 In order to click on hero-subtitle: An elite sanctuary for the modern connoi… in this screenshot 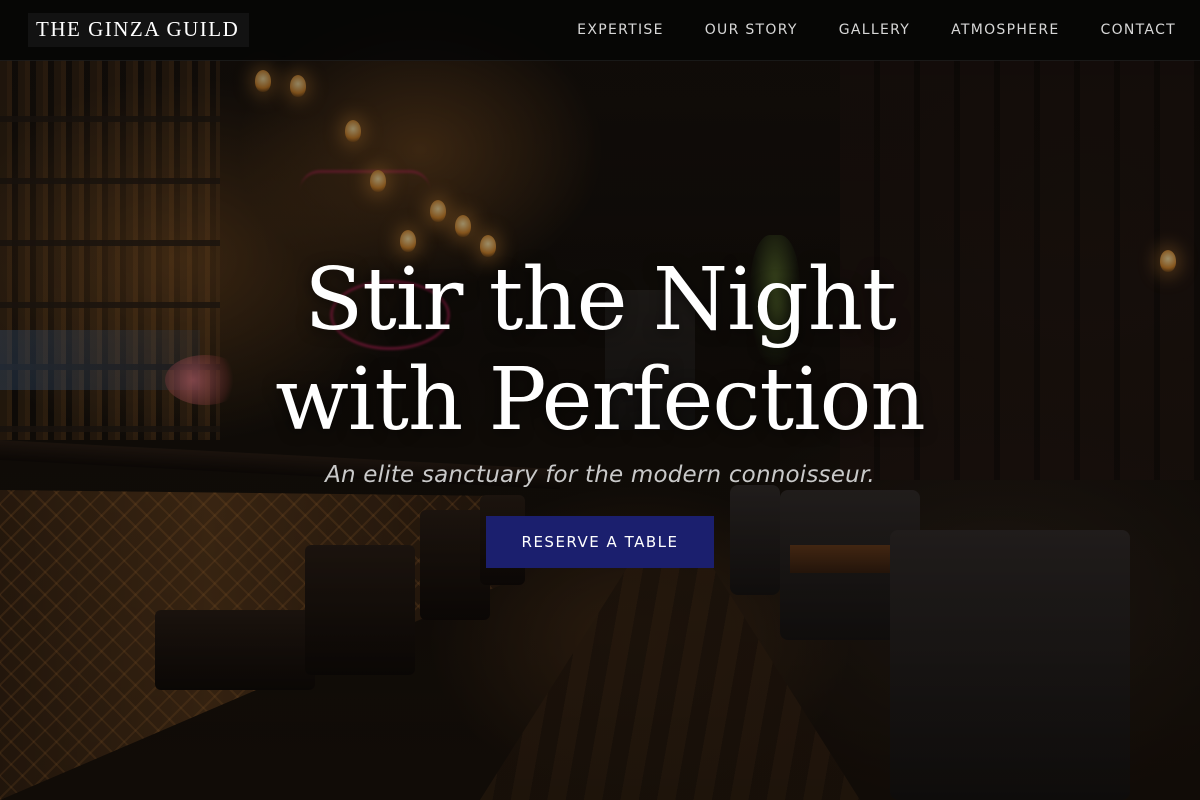, I will do `click(600, 475)`.